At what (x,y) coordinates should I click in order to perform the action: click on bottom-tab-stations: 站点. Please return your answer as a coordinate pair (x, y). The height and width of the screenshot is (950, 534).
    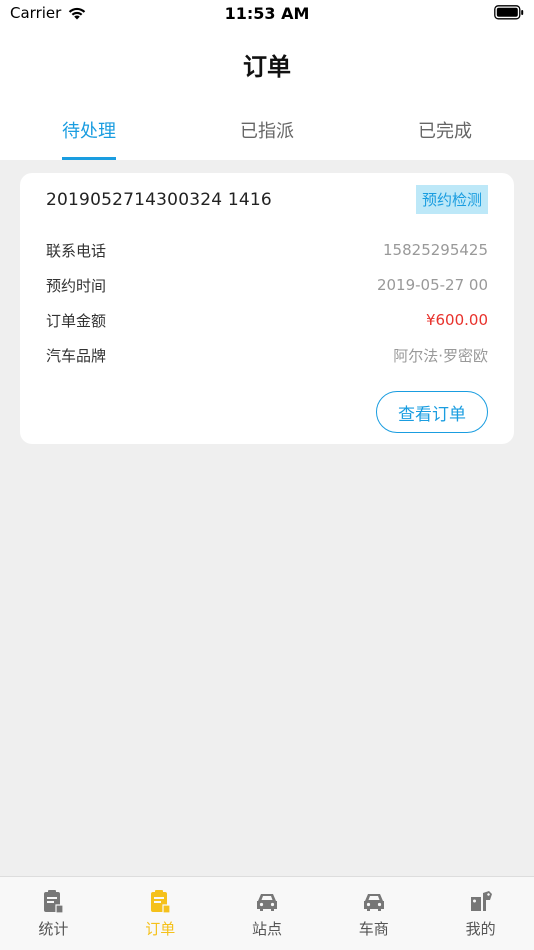
    Looking at the image, I should click on (267, 913).